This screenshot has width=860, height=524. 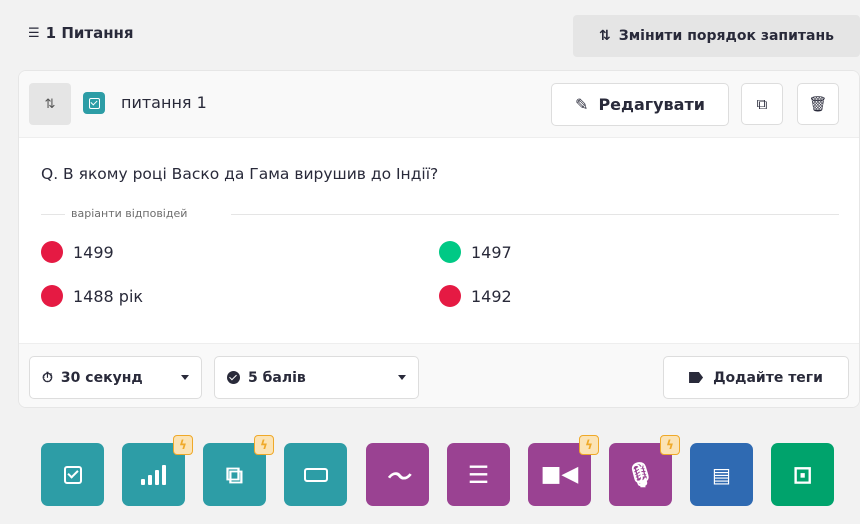 I want to click on reorder-questions-button: ⇅ Змінити порядок запитань, so click(x=716, y=36).